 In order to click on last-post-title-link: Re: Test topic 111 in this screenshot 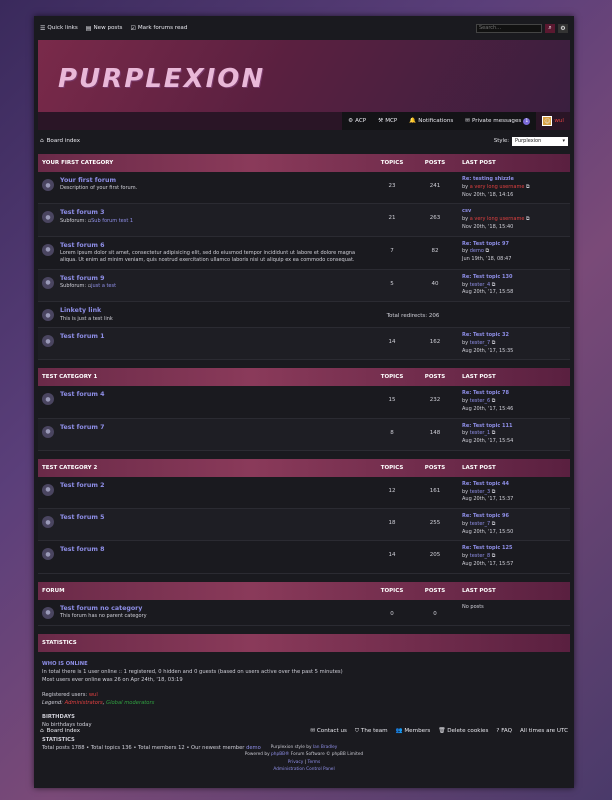, I will do `click(514, 427)`.